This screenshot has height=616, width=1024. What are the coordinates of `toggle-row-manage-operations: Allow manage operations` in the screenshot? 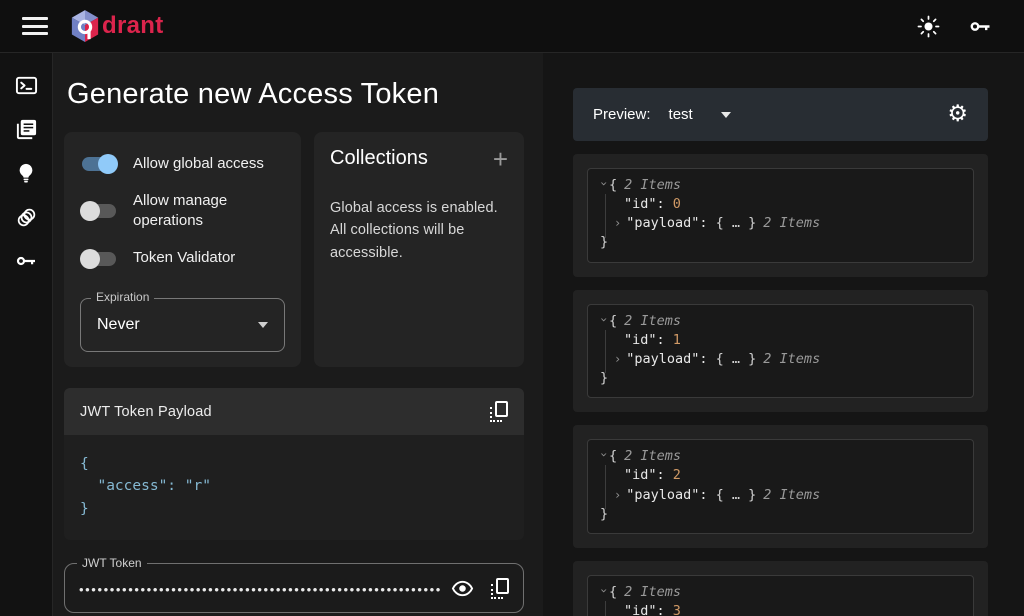 It's located at (182, 211).